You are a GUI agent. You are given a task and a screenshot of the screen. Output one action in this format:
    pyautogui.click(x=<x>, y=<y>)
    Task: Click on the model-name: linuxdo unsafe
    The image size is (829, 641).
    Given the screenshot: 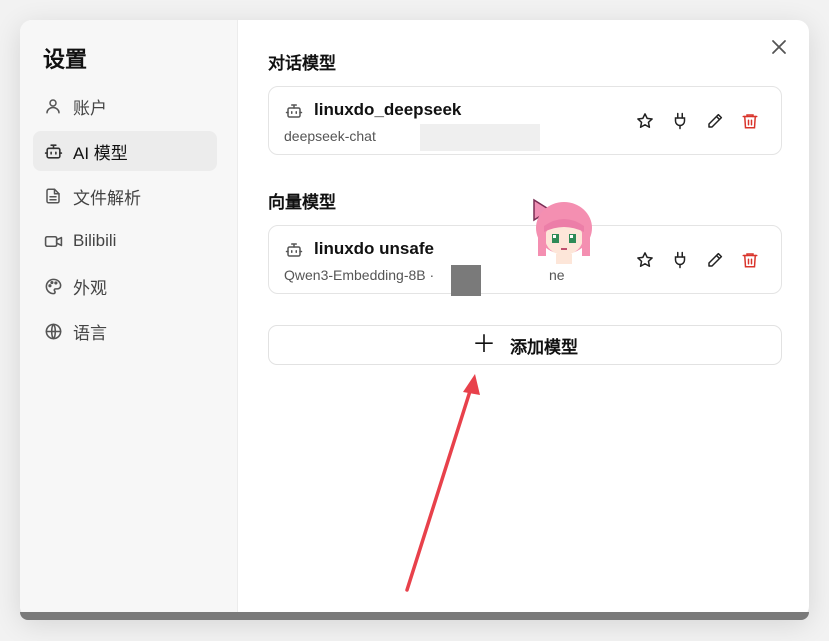 What is the action you would take?
    pyautogui.click(x=374, y=248)
    